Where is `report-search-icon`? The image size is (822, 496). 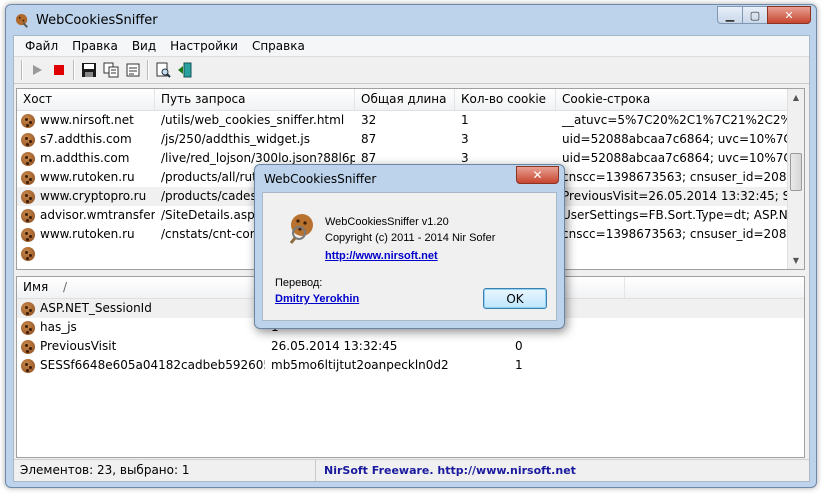
report-search-icon is located at coordinates (163, 70).